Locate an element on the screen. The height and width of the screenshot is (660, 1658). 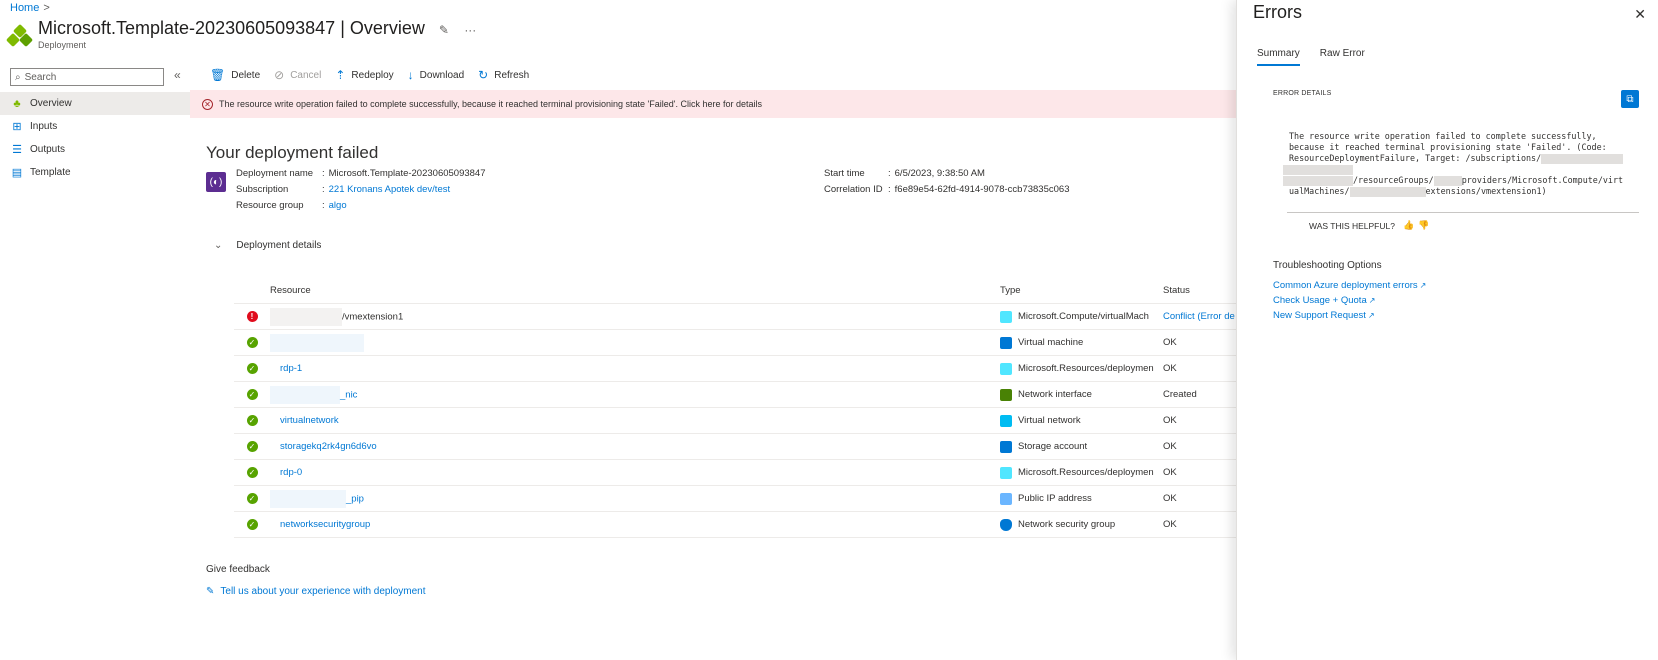
sidebar-item-label: Overview is located at coordinates (51, 103).